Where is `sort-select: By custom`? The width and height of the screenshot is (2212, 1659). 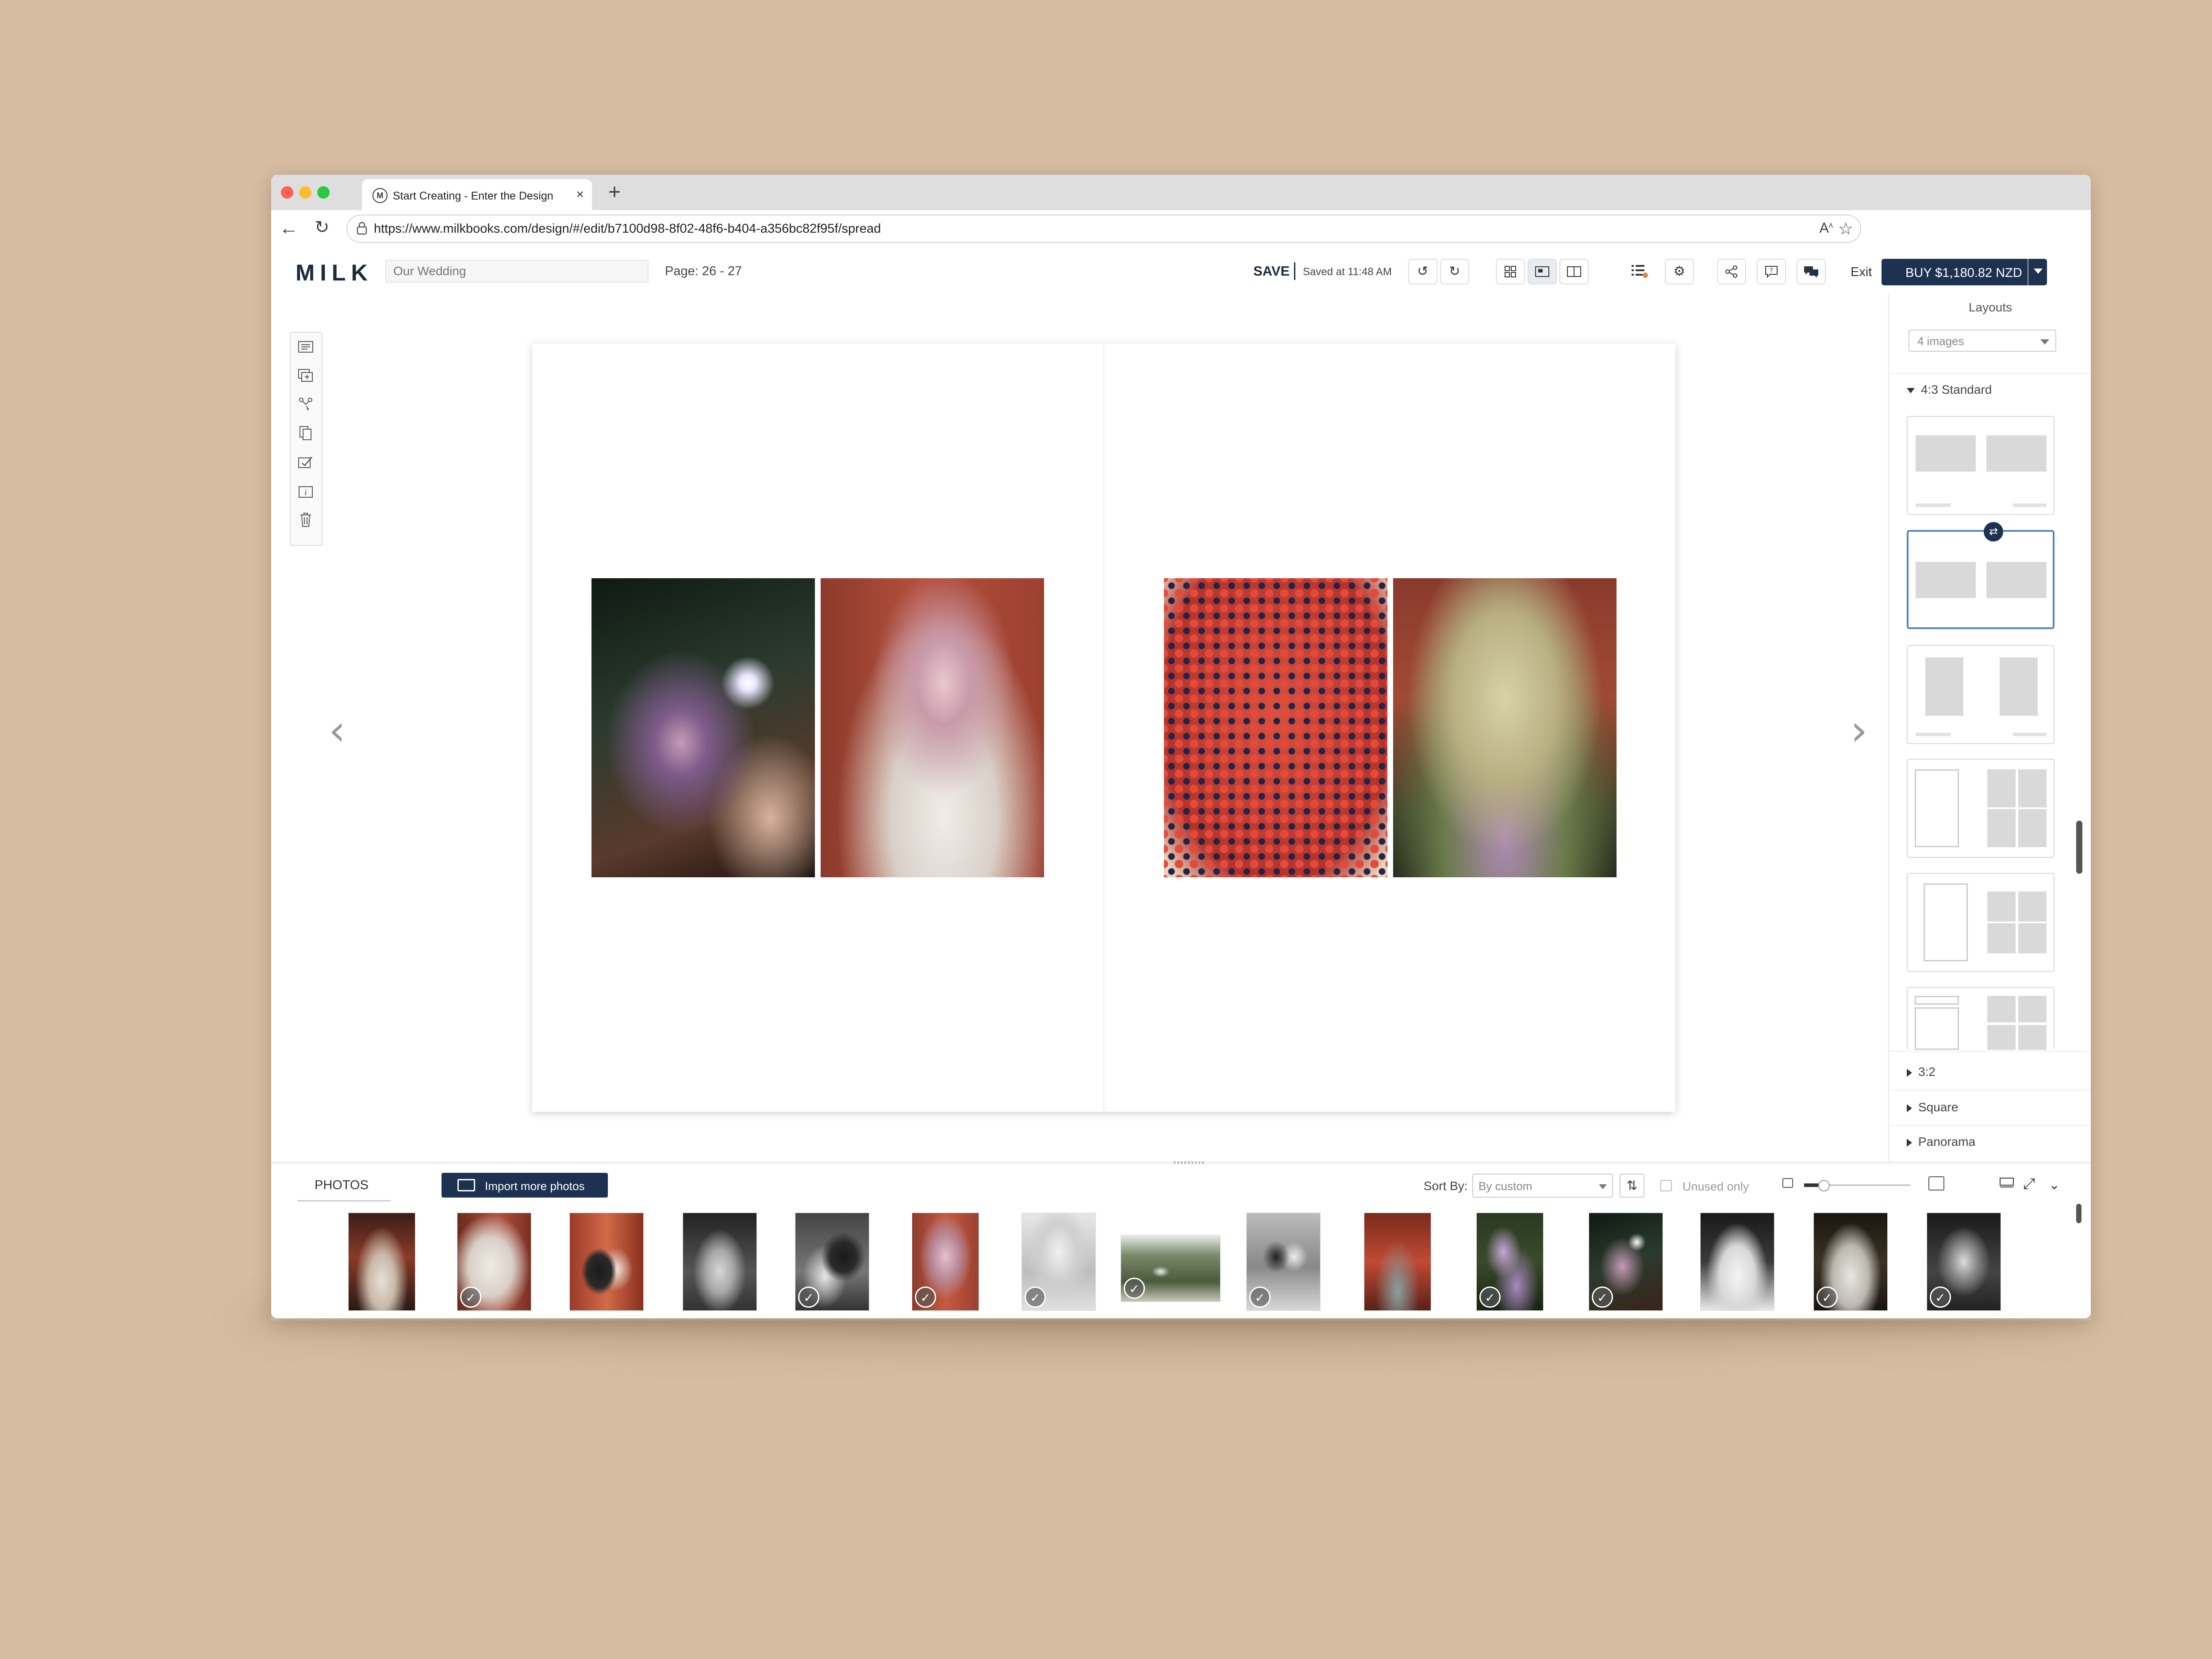 sort-select: By custom is located at coordinates (1543, 1186).